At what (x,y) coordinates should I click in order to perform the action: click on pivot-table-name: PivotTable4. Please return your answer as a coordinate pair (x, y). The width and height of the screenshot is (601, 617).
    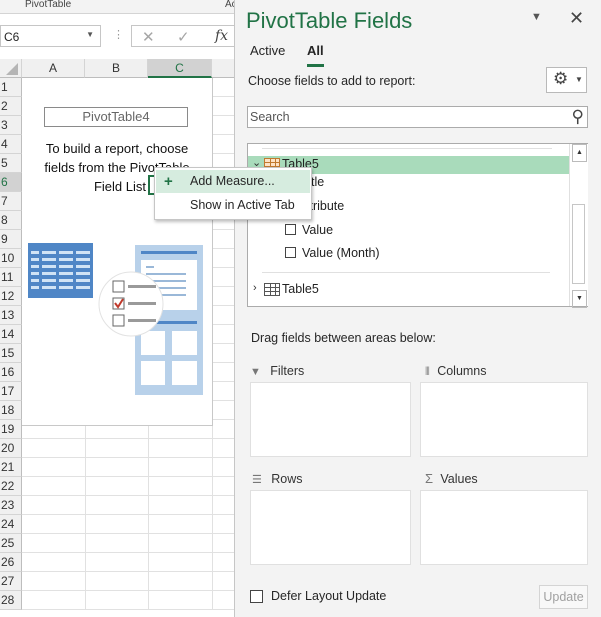
    Looking at the image, I should click on (116, 117).